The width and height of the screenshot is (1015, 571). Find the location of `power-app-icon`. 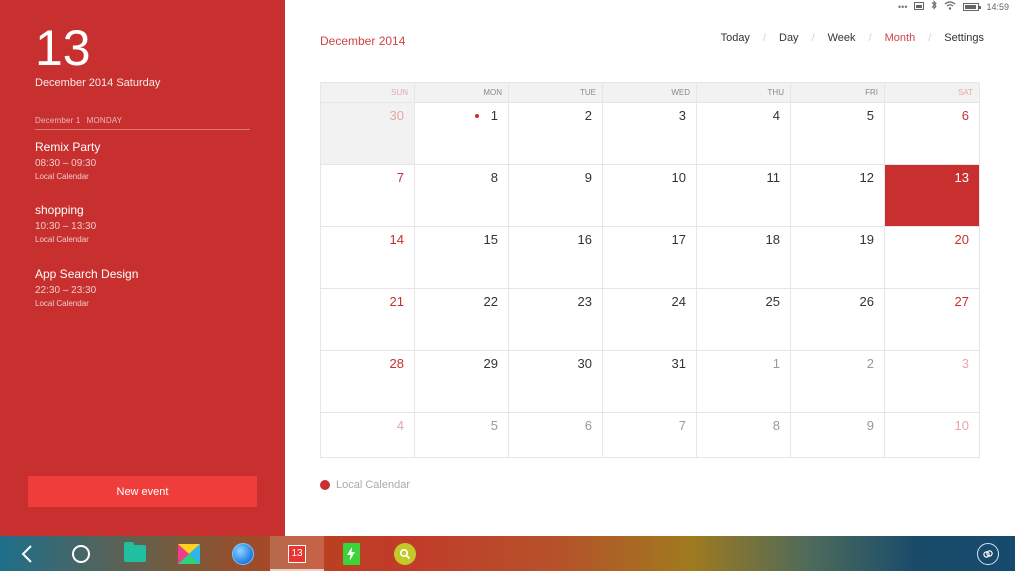

power-app-icon is located at coordinates (351, 553).